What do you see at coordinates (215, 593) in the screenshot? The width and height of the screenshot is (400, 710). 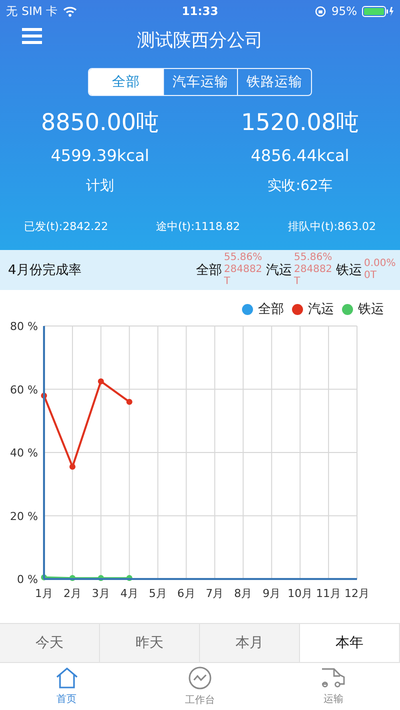 I see `x-tick-label: 7月` at bounding box center [215, 593].